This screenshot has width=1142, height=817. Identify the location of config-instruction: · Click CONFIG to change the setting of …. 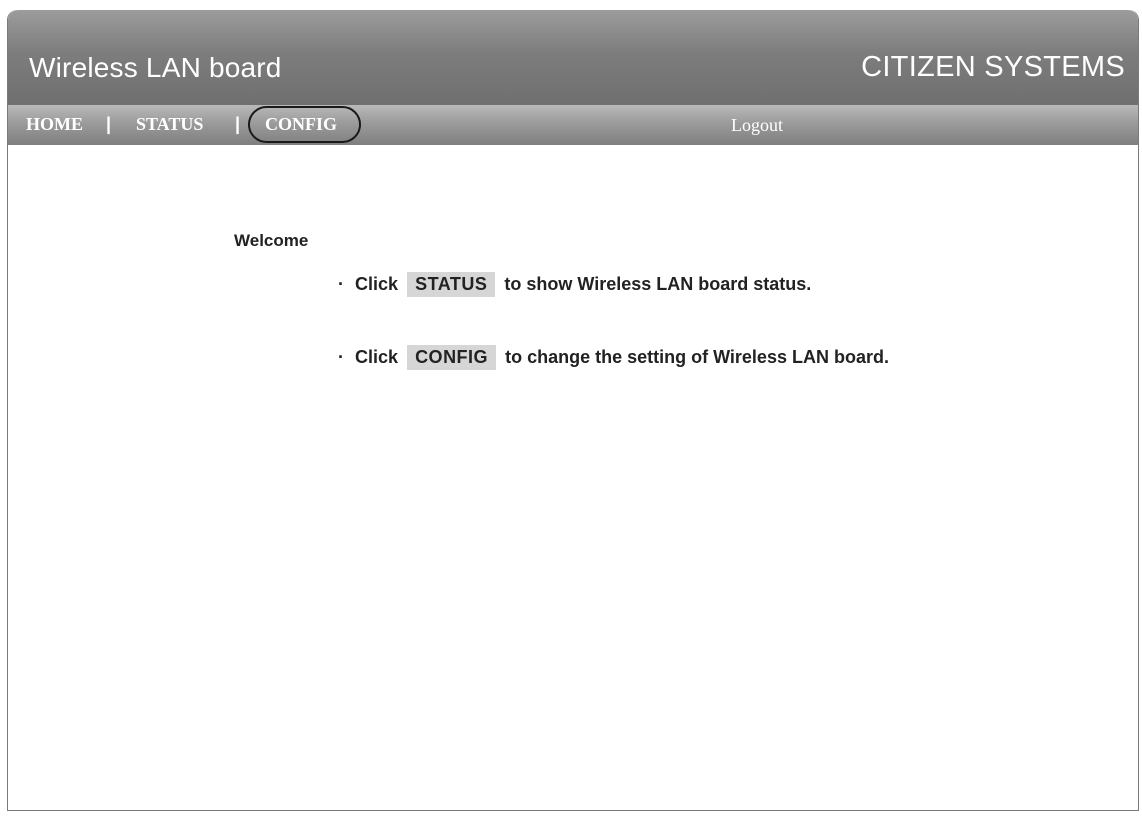
(613, 357).